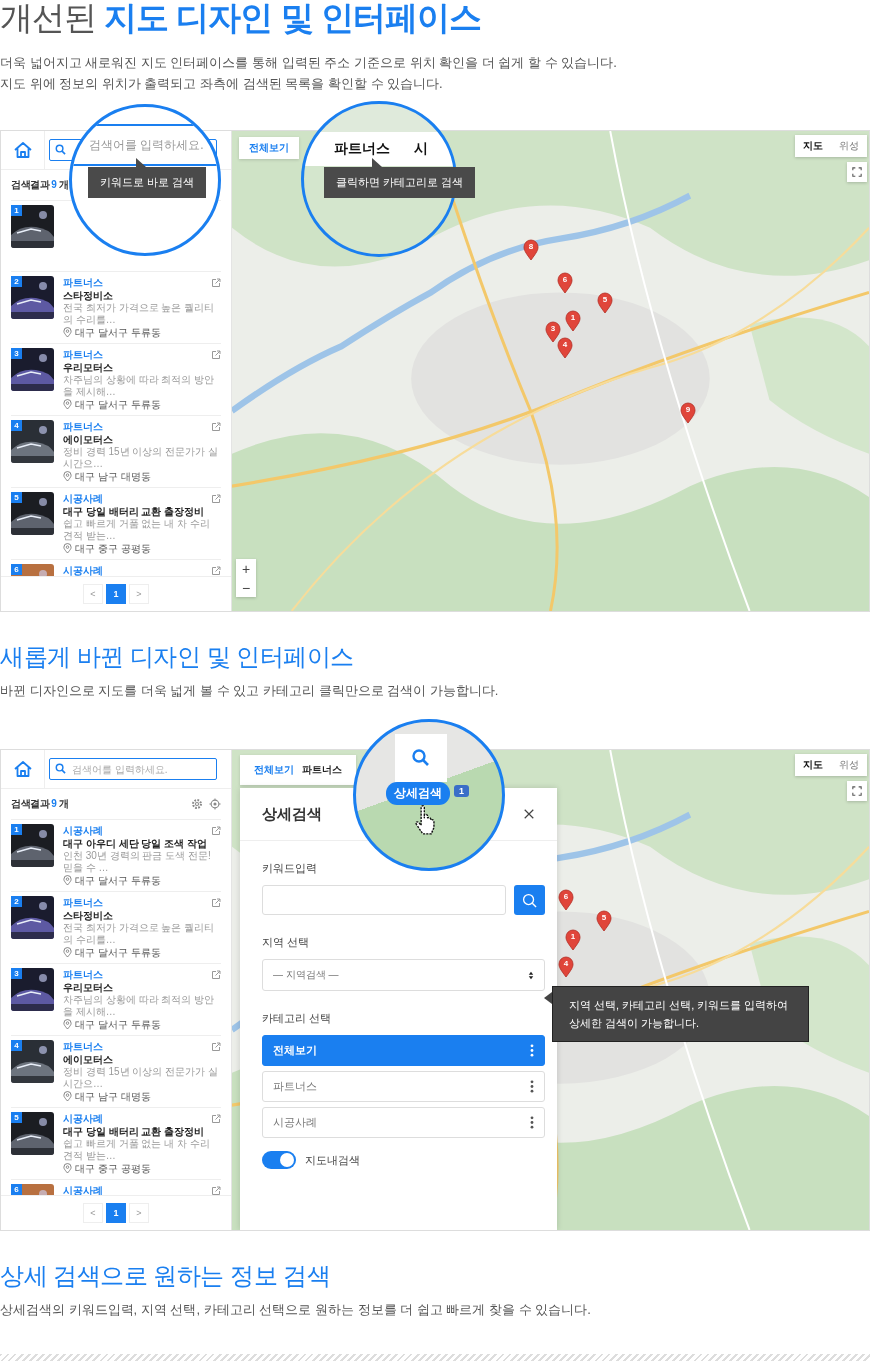 The image size is (870, 1365). I want to click on zoom-out-button: −, so click(246, 587).